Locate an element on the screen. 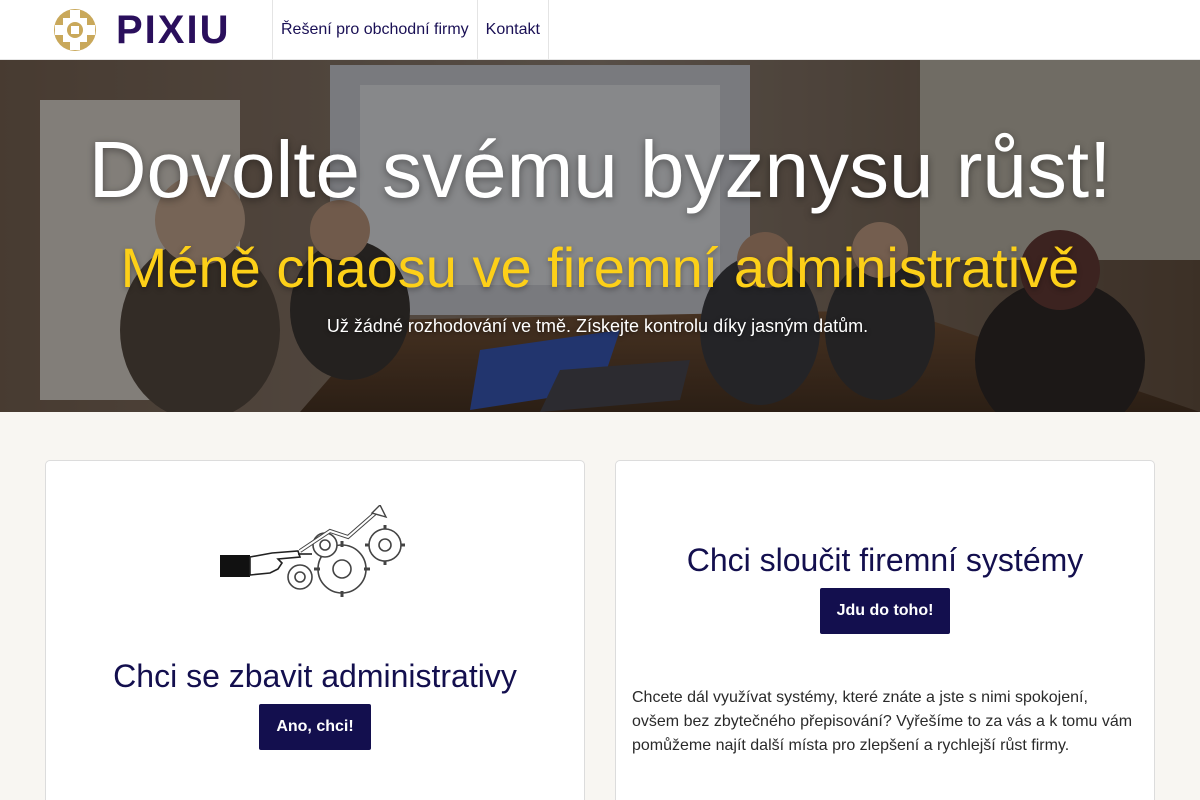  card-title-systems: Chci sloučit firemní systémy is located at coordinates (885, 560).